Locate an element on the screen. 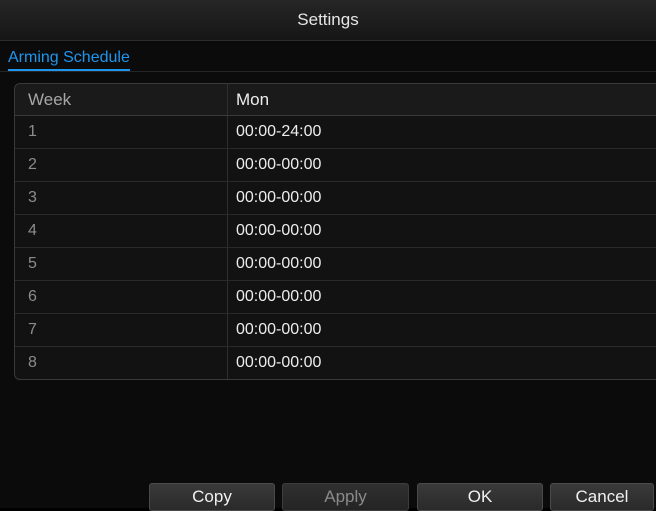 The width and height of the screenshot is (656, 511). row-index: 6 is located at coordinates (121, 297).